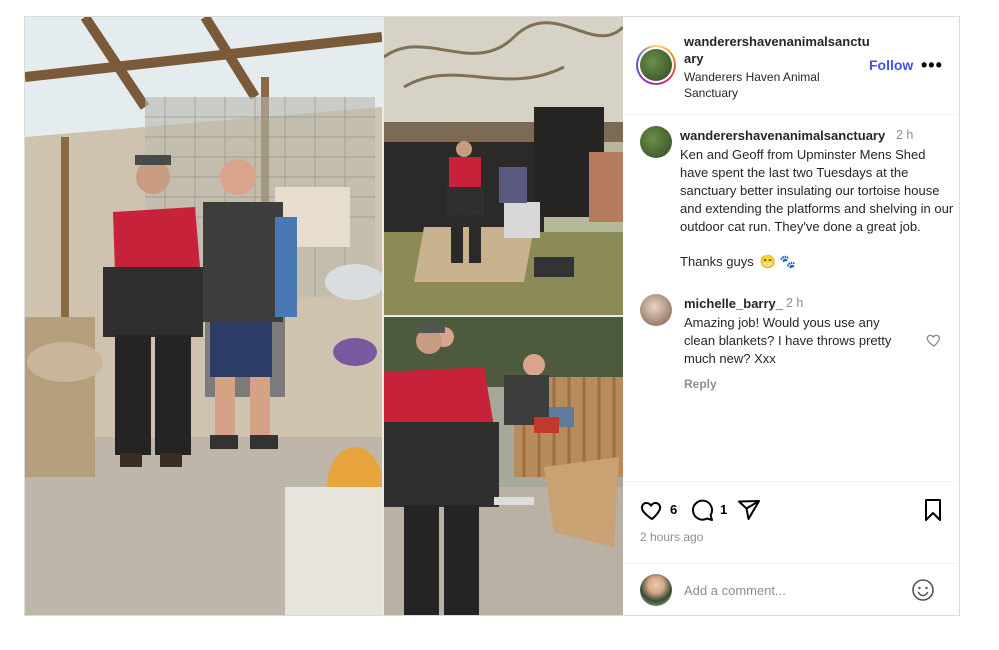 The height and width of the screenshot is (650, 999). Describe the element at coordinates (733, 303) in the screenshot. I see `comment-username: michelle_barry_` at that location.